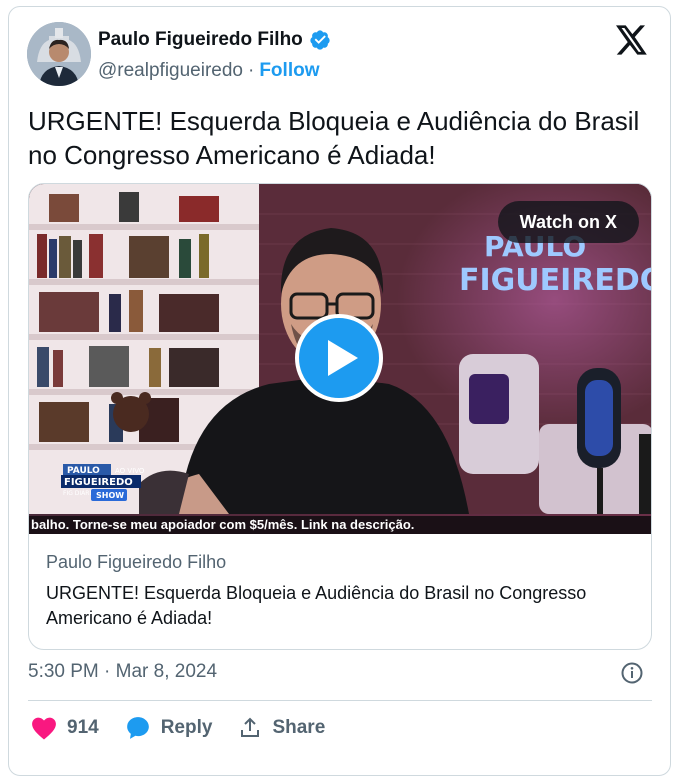  I want to click on show-logo: PAULO AO VIVO FIGUEIREDO FIG DIÁRIO SHOW, so click(103, 482).